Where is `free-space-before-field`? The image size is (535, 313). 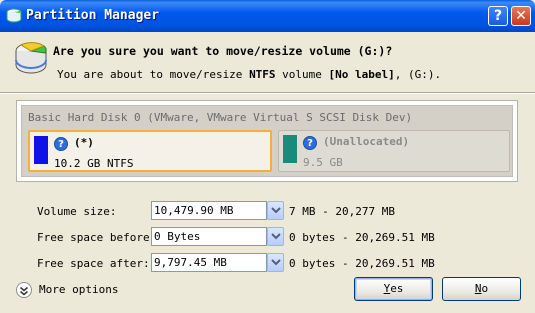
free-space-before-field is located at coordinates (209, 236).